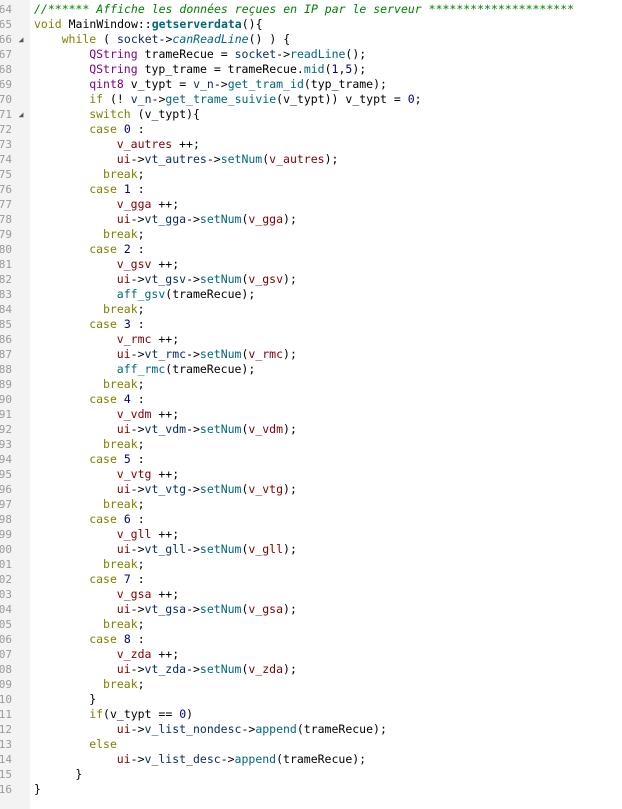  Describe the element at coordinates (141, 369) in the screenshot. I see `code-token: aff_rmc` at that location.